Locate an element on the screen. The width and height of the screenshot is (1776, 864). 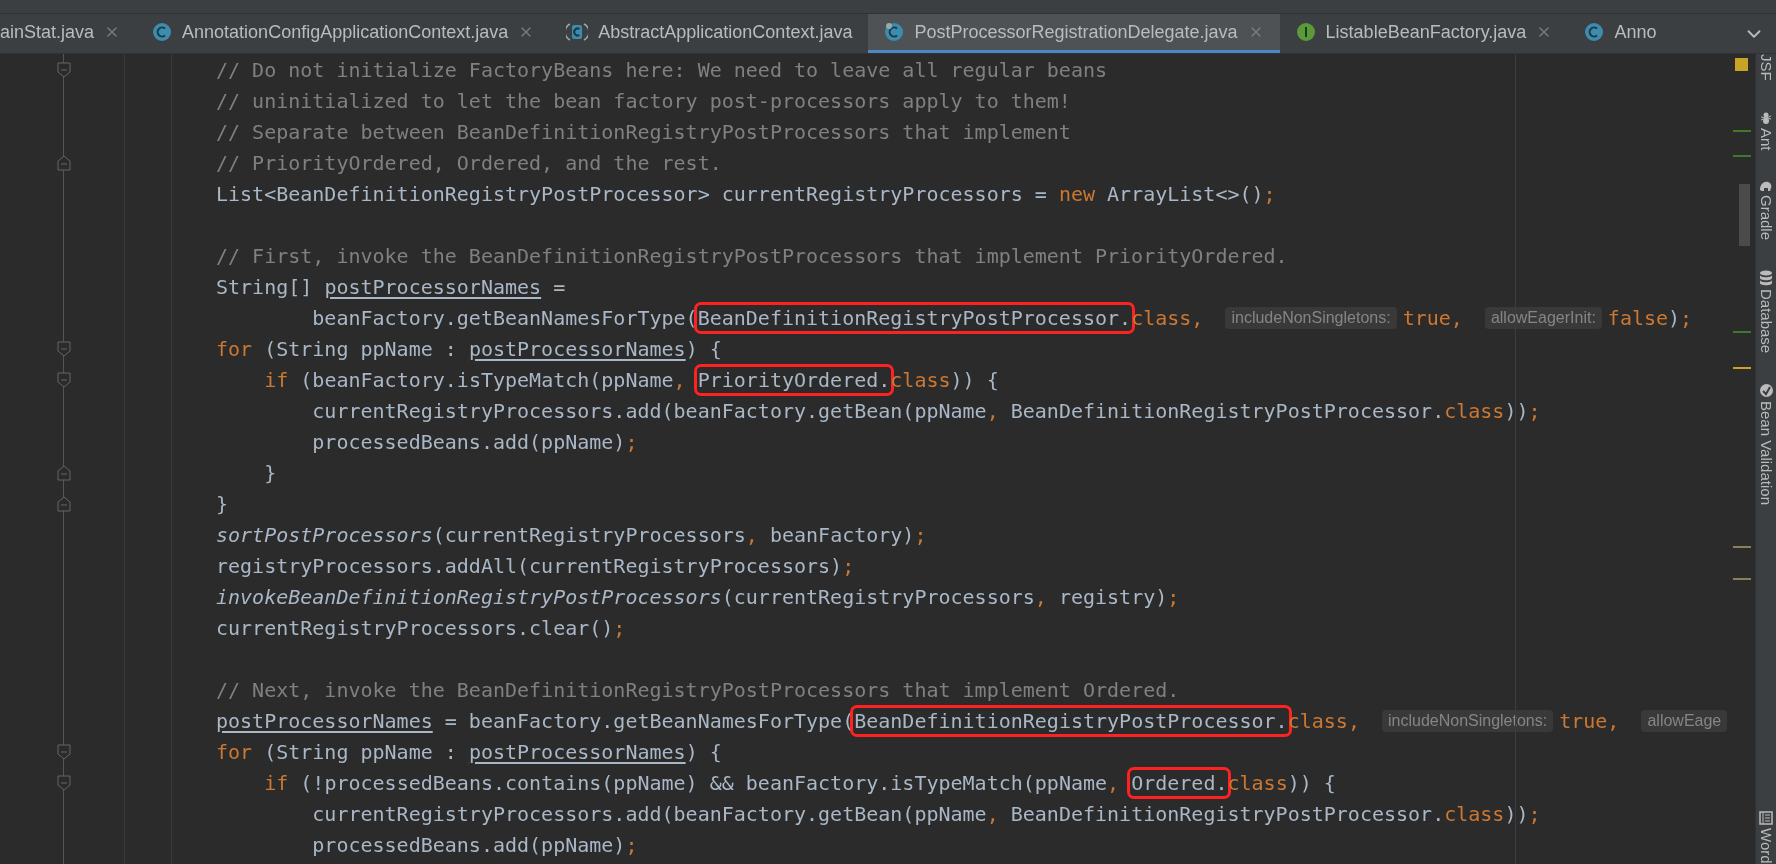
tool-window-button: Gradle is located at coordinates (1766, 218).